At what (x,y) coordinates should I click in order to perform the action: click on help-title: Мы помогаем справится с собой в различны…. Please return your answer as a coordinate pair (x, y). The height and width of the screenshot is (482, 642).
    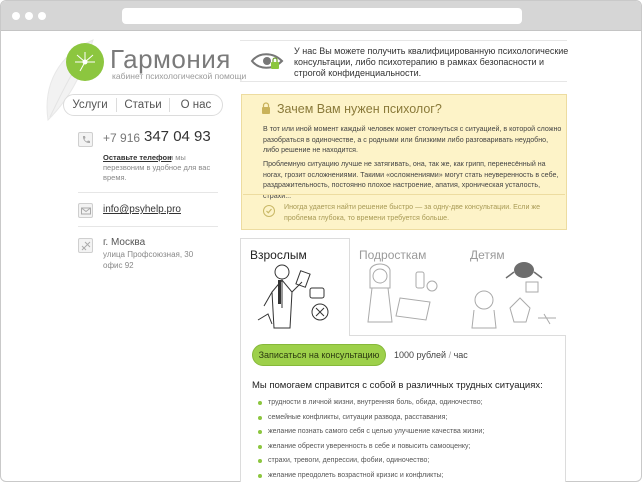
    Looking at the image, I should click on (397, 385).